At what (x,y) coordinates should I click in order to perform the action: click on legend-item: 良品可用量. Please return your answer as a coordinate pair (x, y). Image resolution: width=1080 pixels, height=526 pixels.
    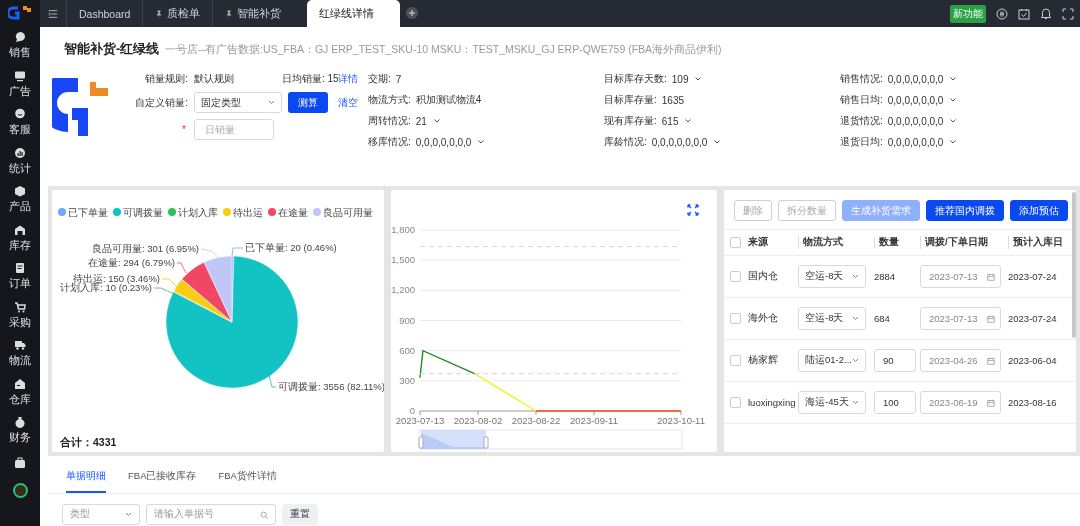
    Looking at the image, I should click on (343, 212).